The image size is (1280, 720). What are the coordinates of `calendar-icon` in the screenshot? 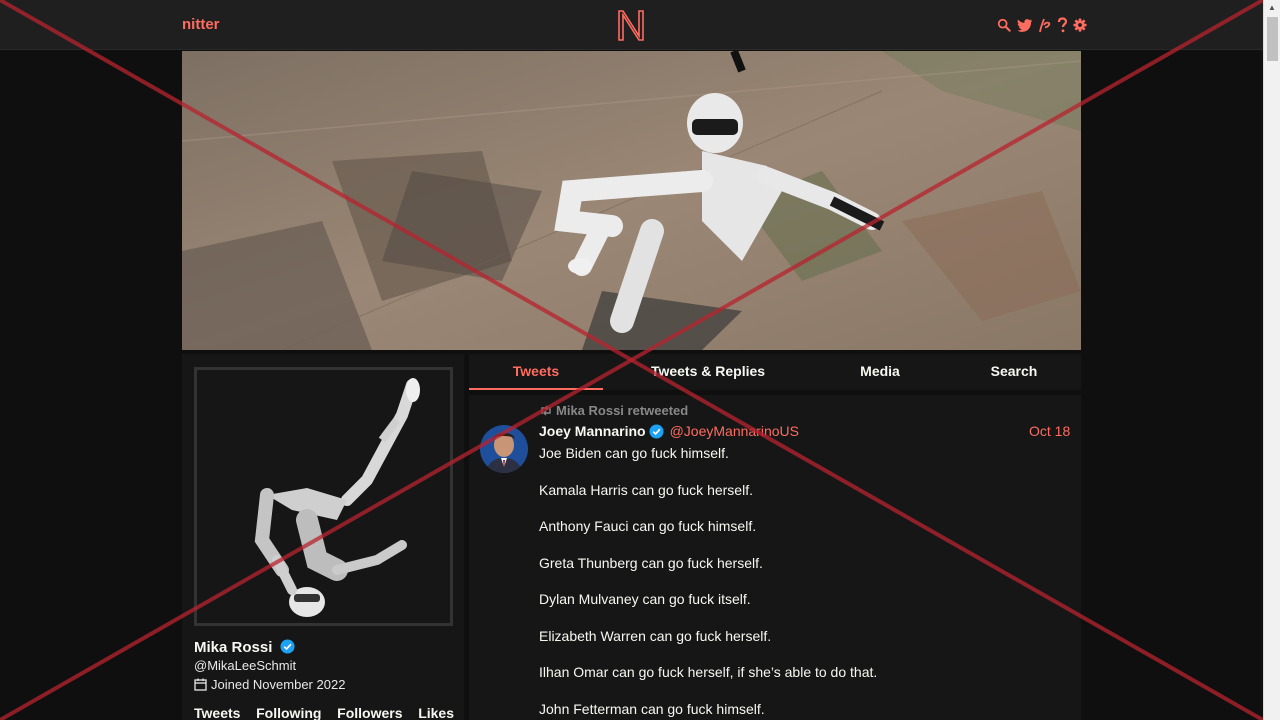 It's located at (200, 684).